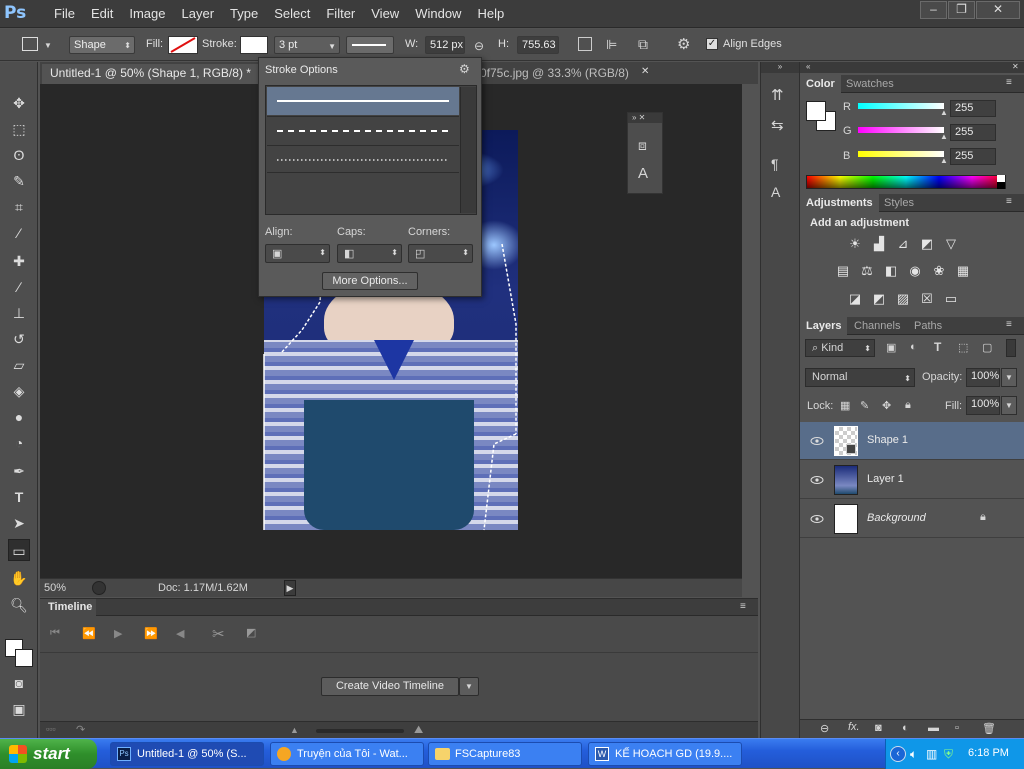 The width and height of the screenshot is (1024, 769). I want to click on history-icon: ⇈, so click(777, 95).